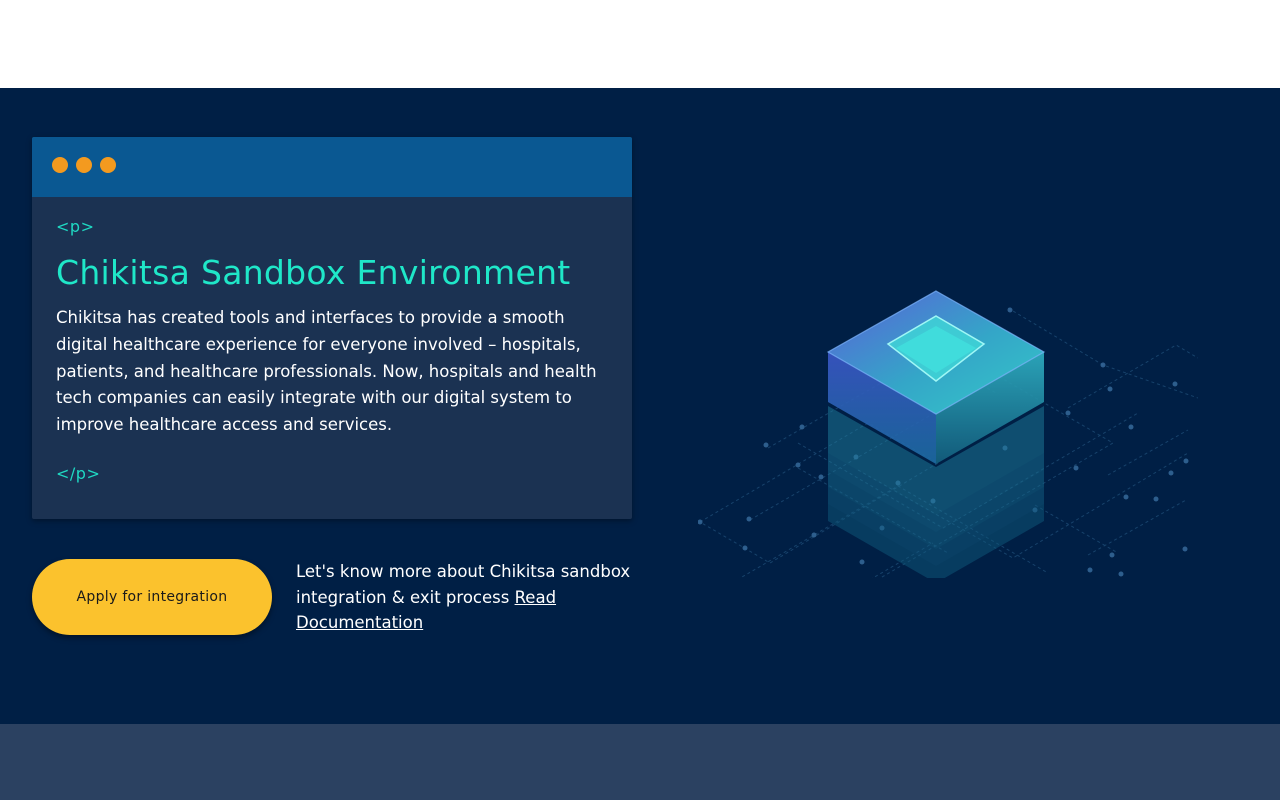 The height and width of the screenshot is (800, 1280). What do you see at coordinates (152, 597) in the screenshot?
I see `apply-for-integration-button: Apply for integration` at bounding box center [152, 597].